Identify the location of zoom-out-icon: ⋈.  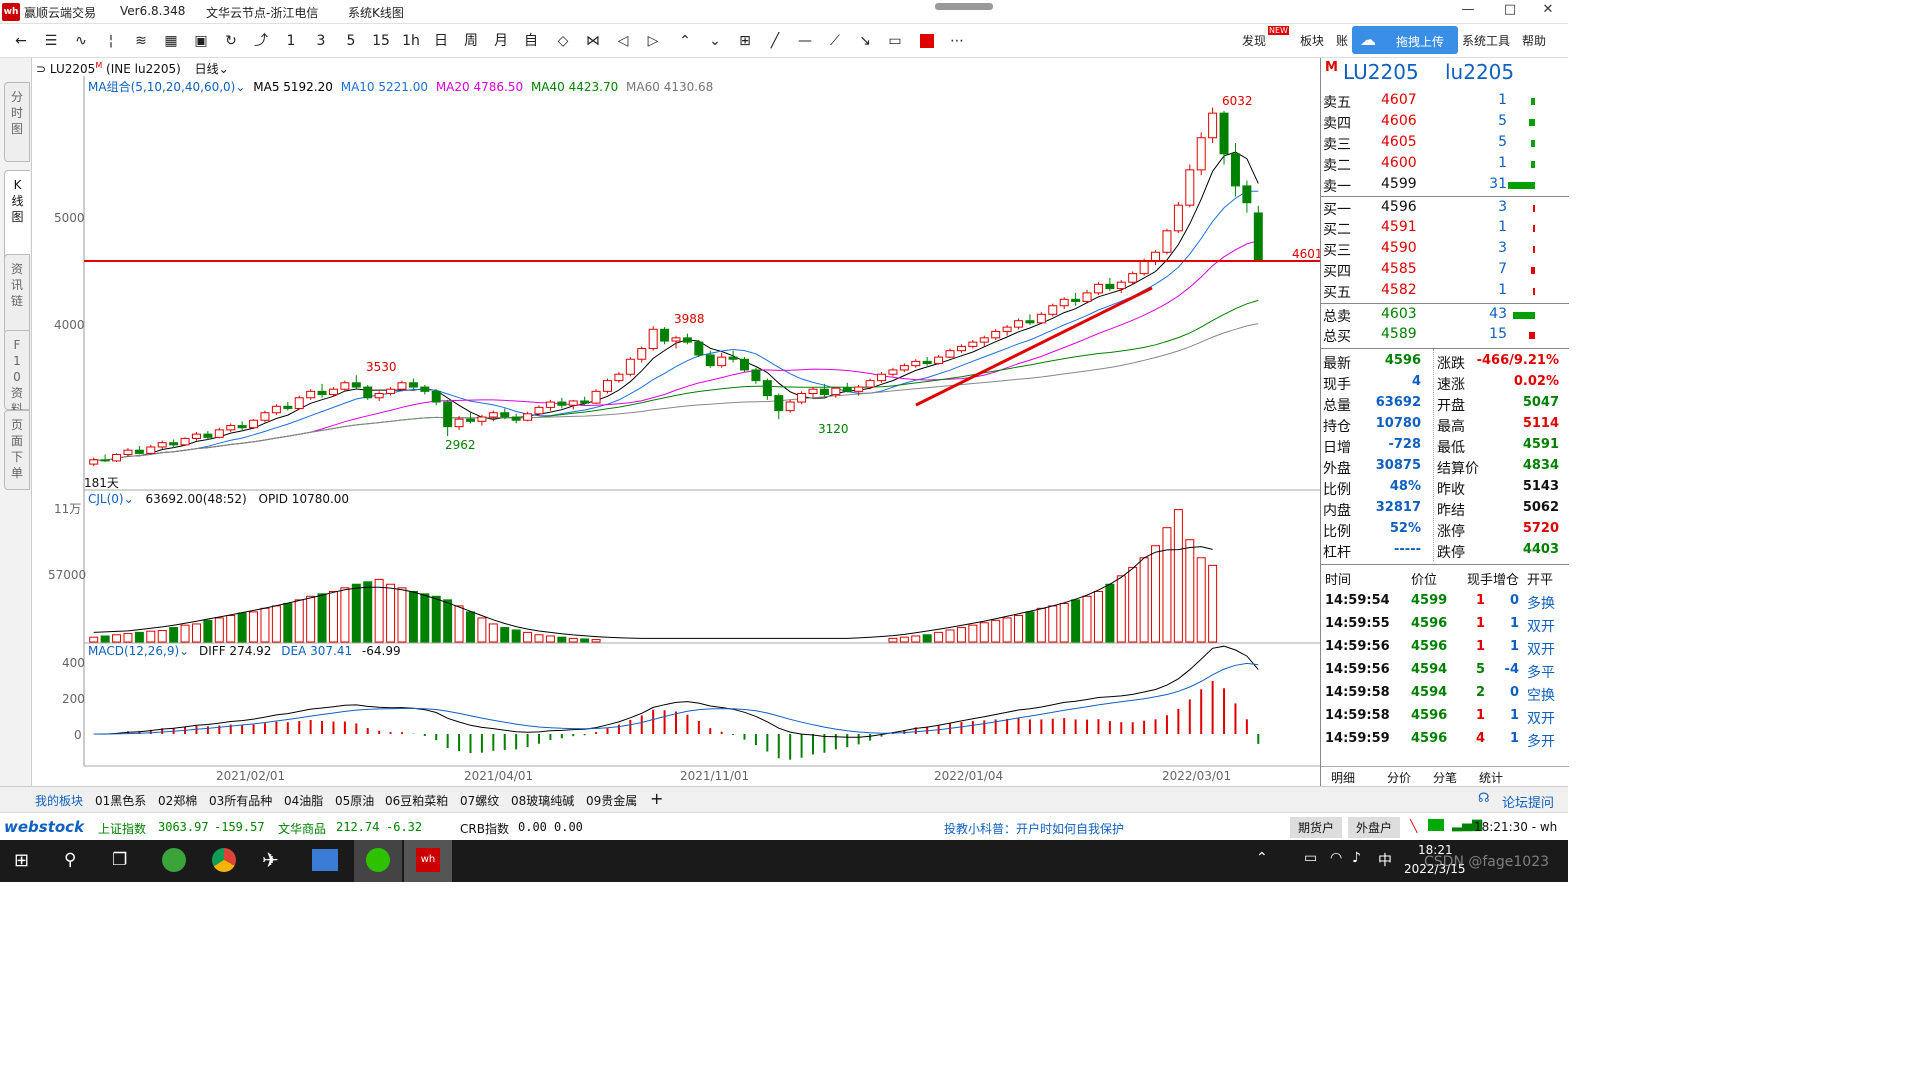
(593, 41).